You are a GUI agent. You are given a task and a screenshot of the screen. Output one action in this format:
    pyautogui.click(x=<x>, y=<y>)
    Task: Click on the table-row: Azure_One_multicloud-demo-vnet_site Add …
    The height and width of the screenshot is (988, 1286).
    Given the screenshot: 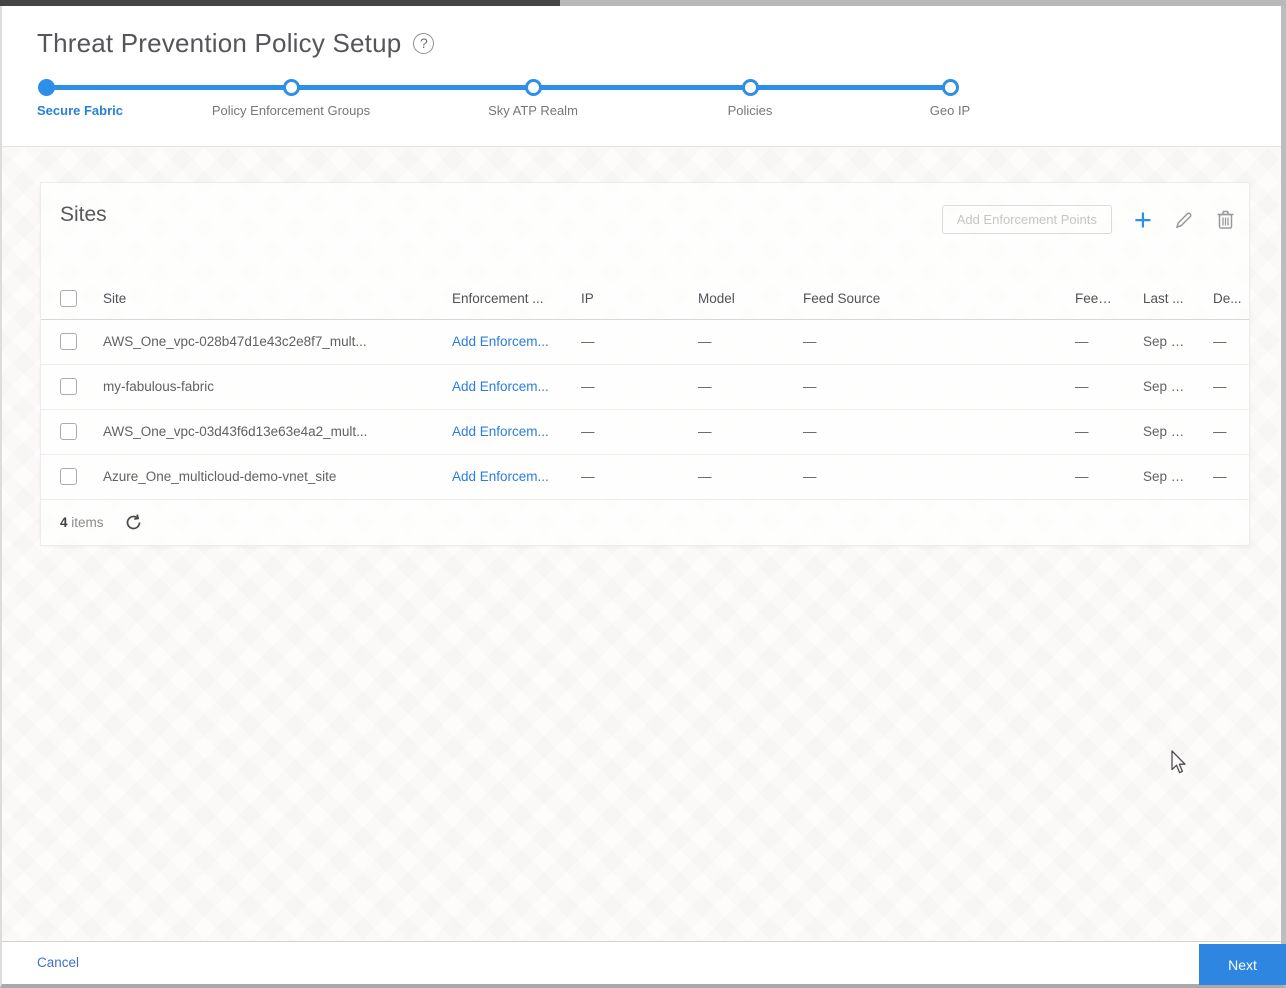 What is the action you would take?
    pyautogui.click(x=645, y=477)
    